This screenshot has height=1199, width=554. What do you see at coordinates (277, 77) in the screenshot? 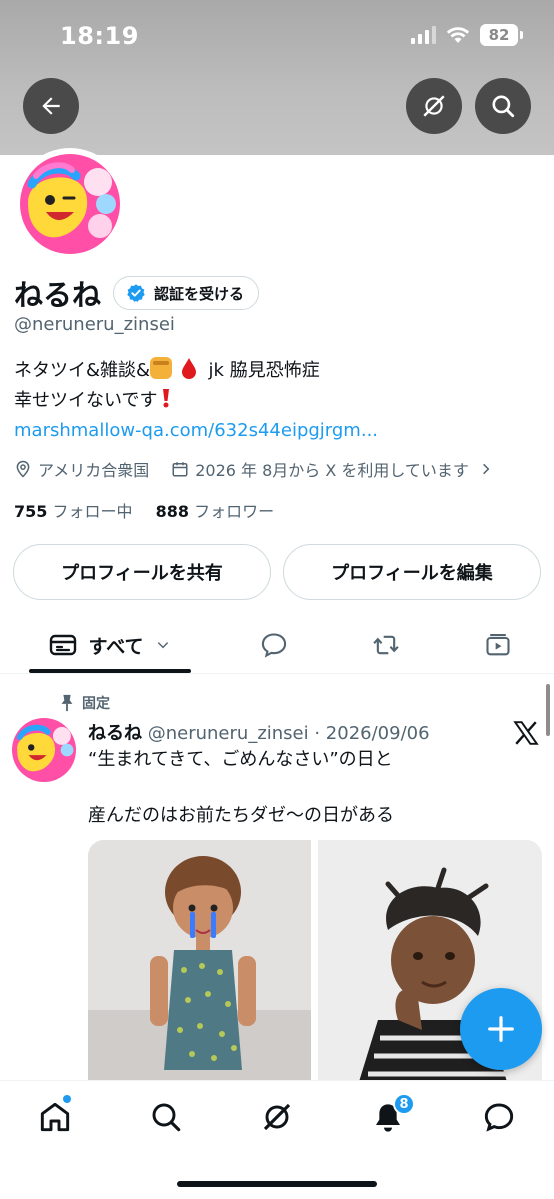
I see `profile-banner: 18:19 82` at bounding box center [277, 77].